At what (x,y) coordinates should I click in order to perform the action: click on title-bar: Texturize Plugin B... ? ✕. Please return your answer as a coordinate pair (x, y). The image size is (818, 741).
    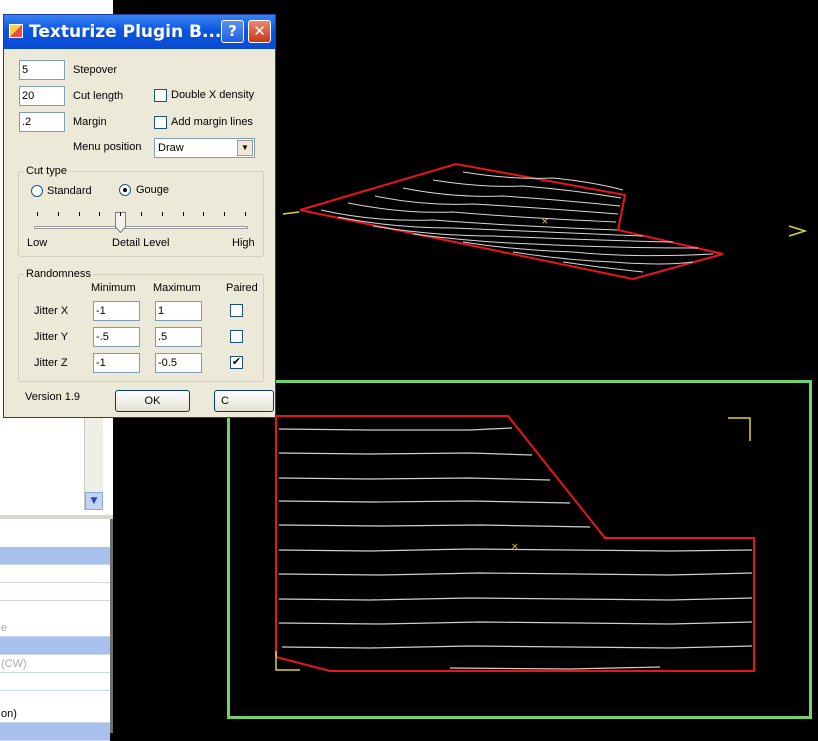
    Looking at the image, I should click on (139, 32).